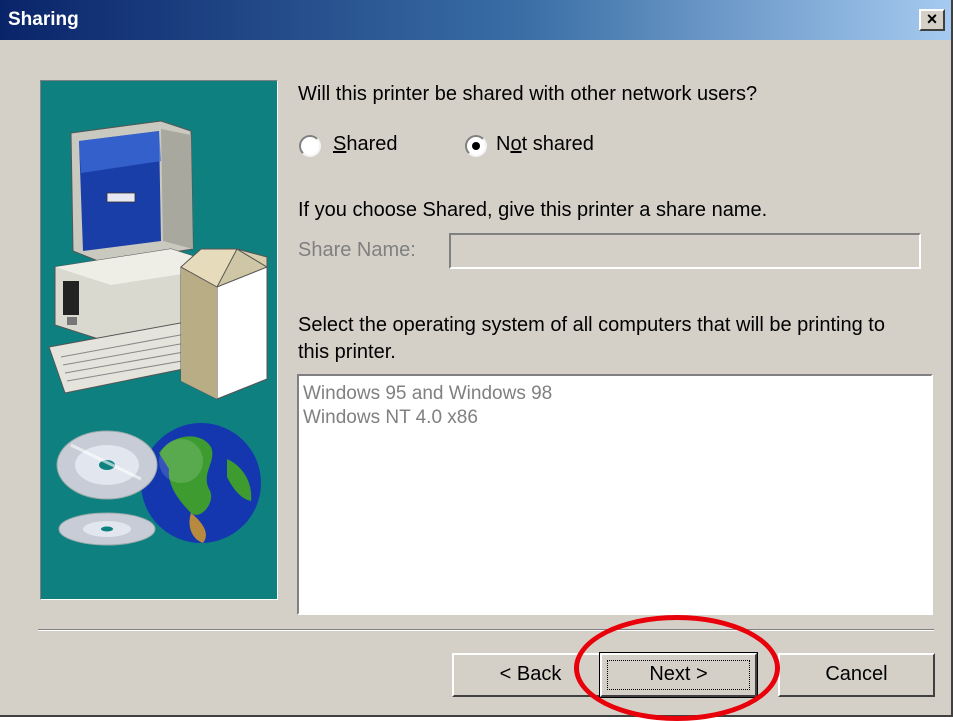 The image size is (953, 721). Describe the element at coordinates (107, 529) in the screenshot. I see `cd-icon-small` at that location.